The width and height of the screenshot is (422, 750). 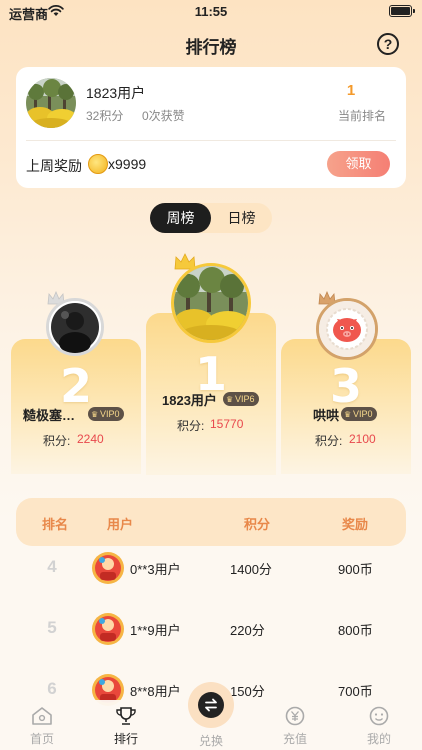 What do you see at coordinates (402, 11) in the screenshot?
I see `battery-icon` at bounding box center [402, 11].